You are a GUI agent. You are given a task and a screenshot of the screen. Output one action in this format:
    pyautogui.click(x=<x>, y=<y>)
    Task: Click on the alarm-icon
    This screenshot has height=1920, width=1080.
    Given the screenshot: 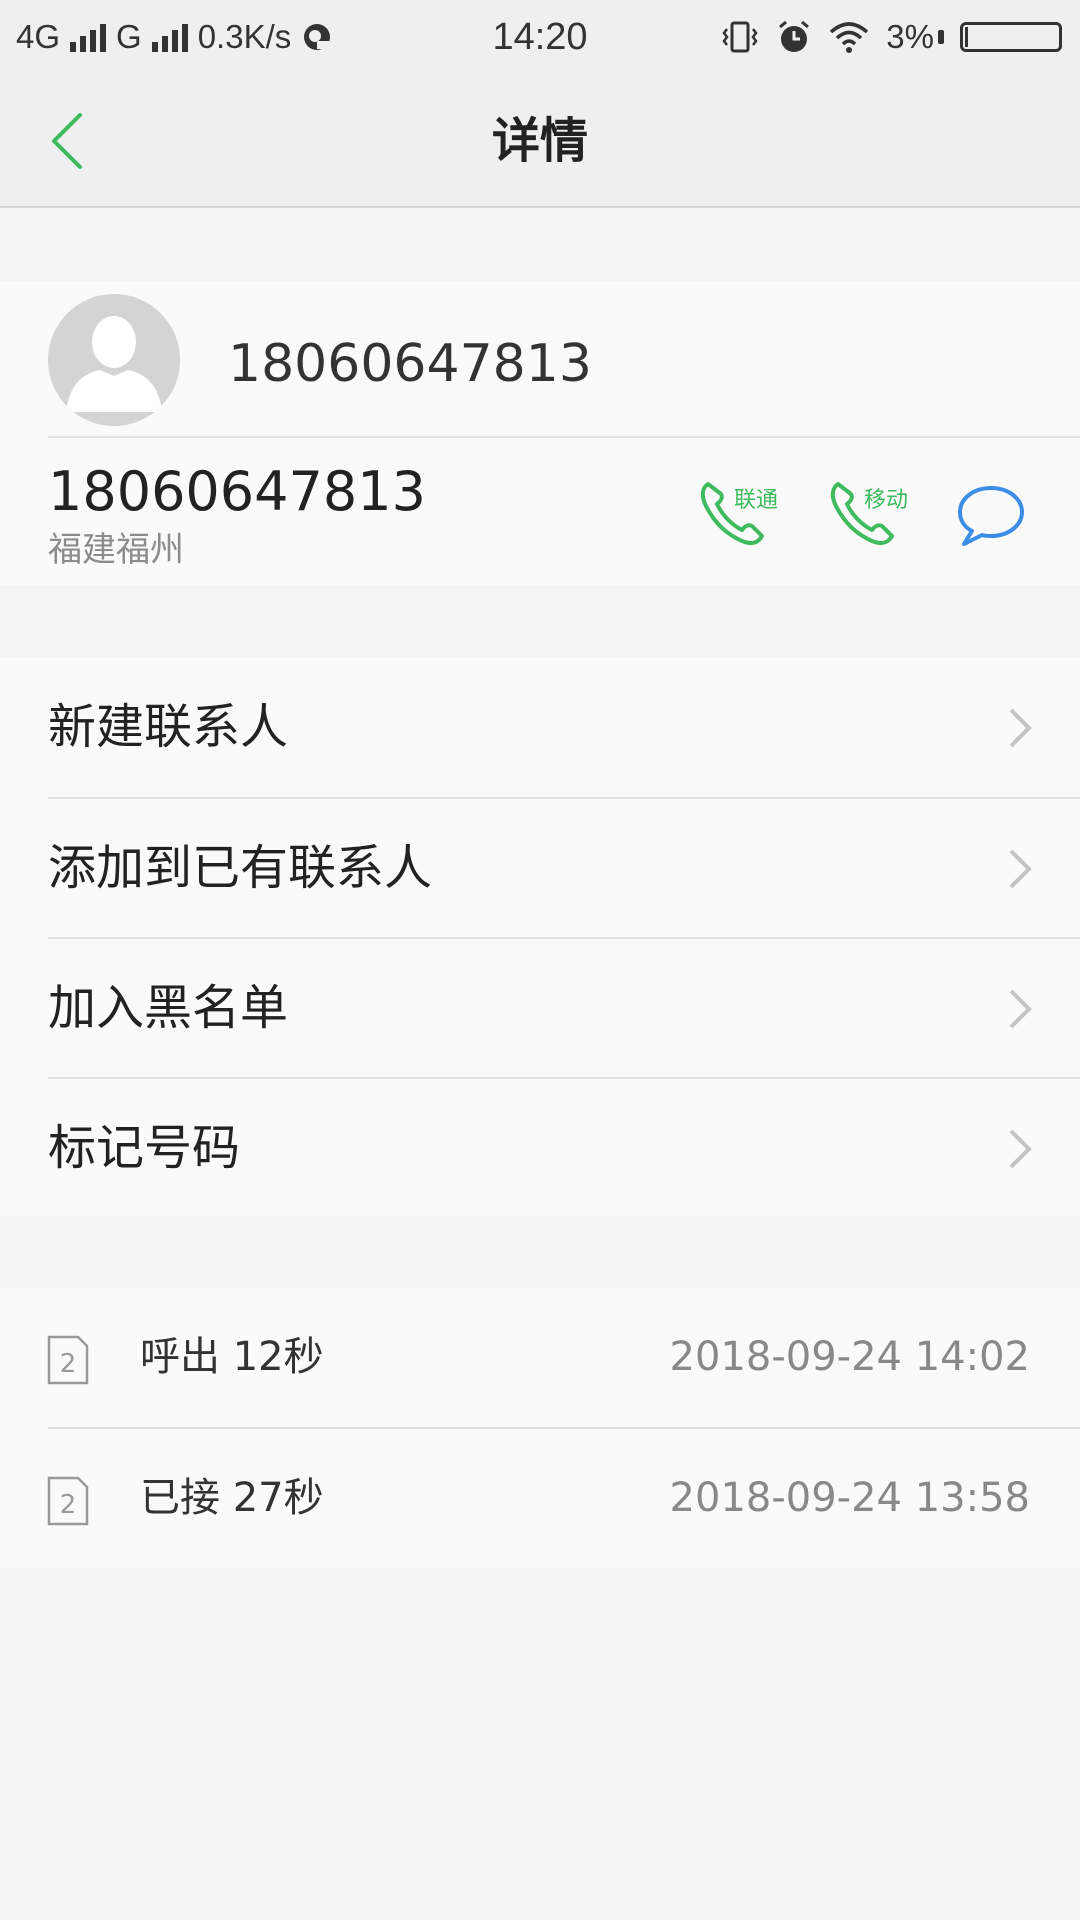 What is the action you would take?
    pyautogui.click(x=794, y=36)
    